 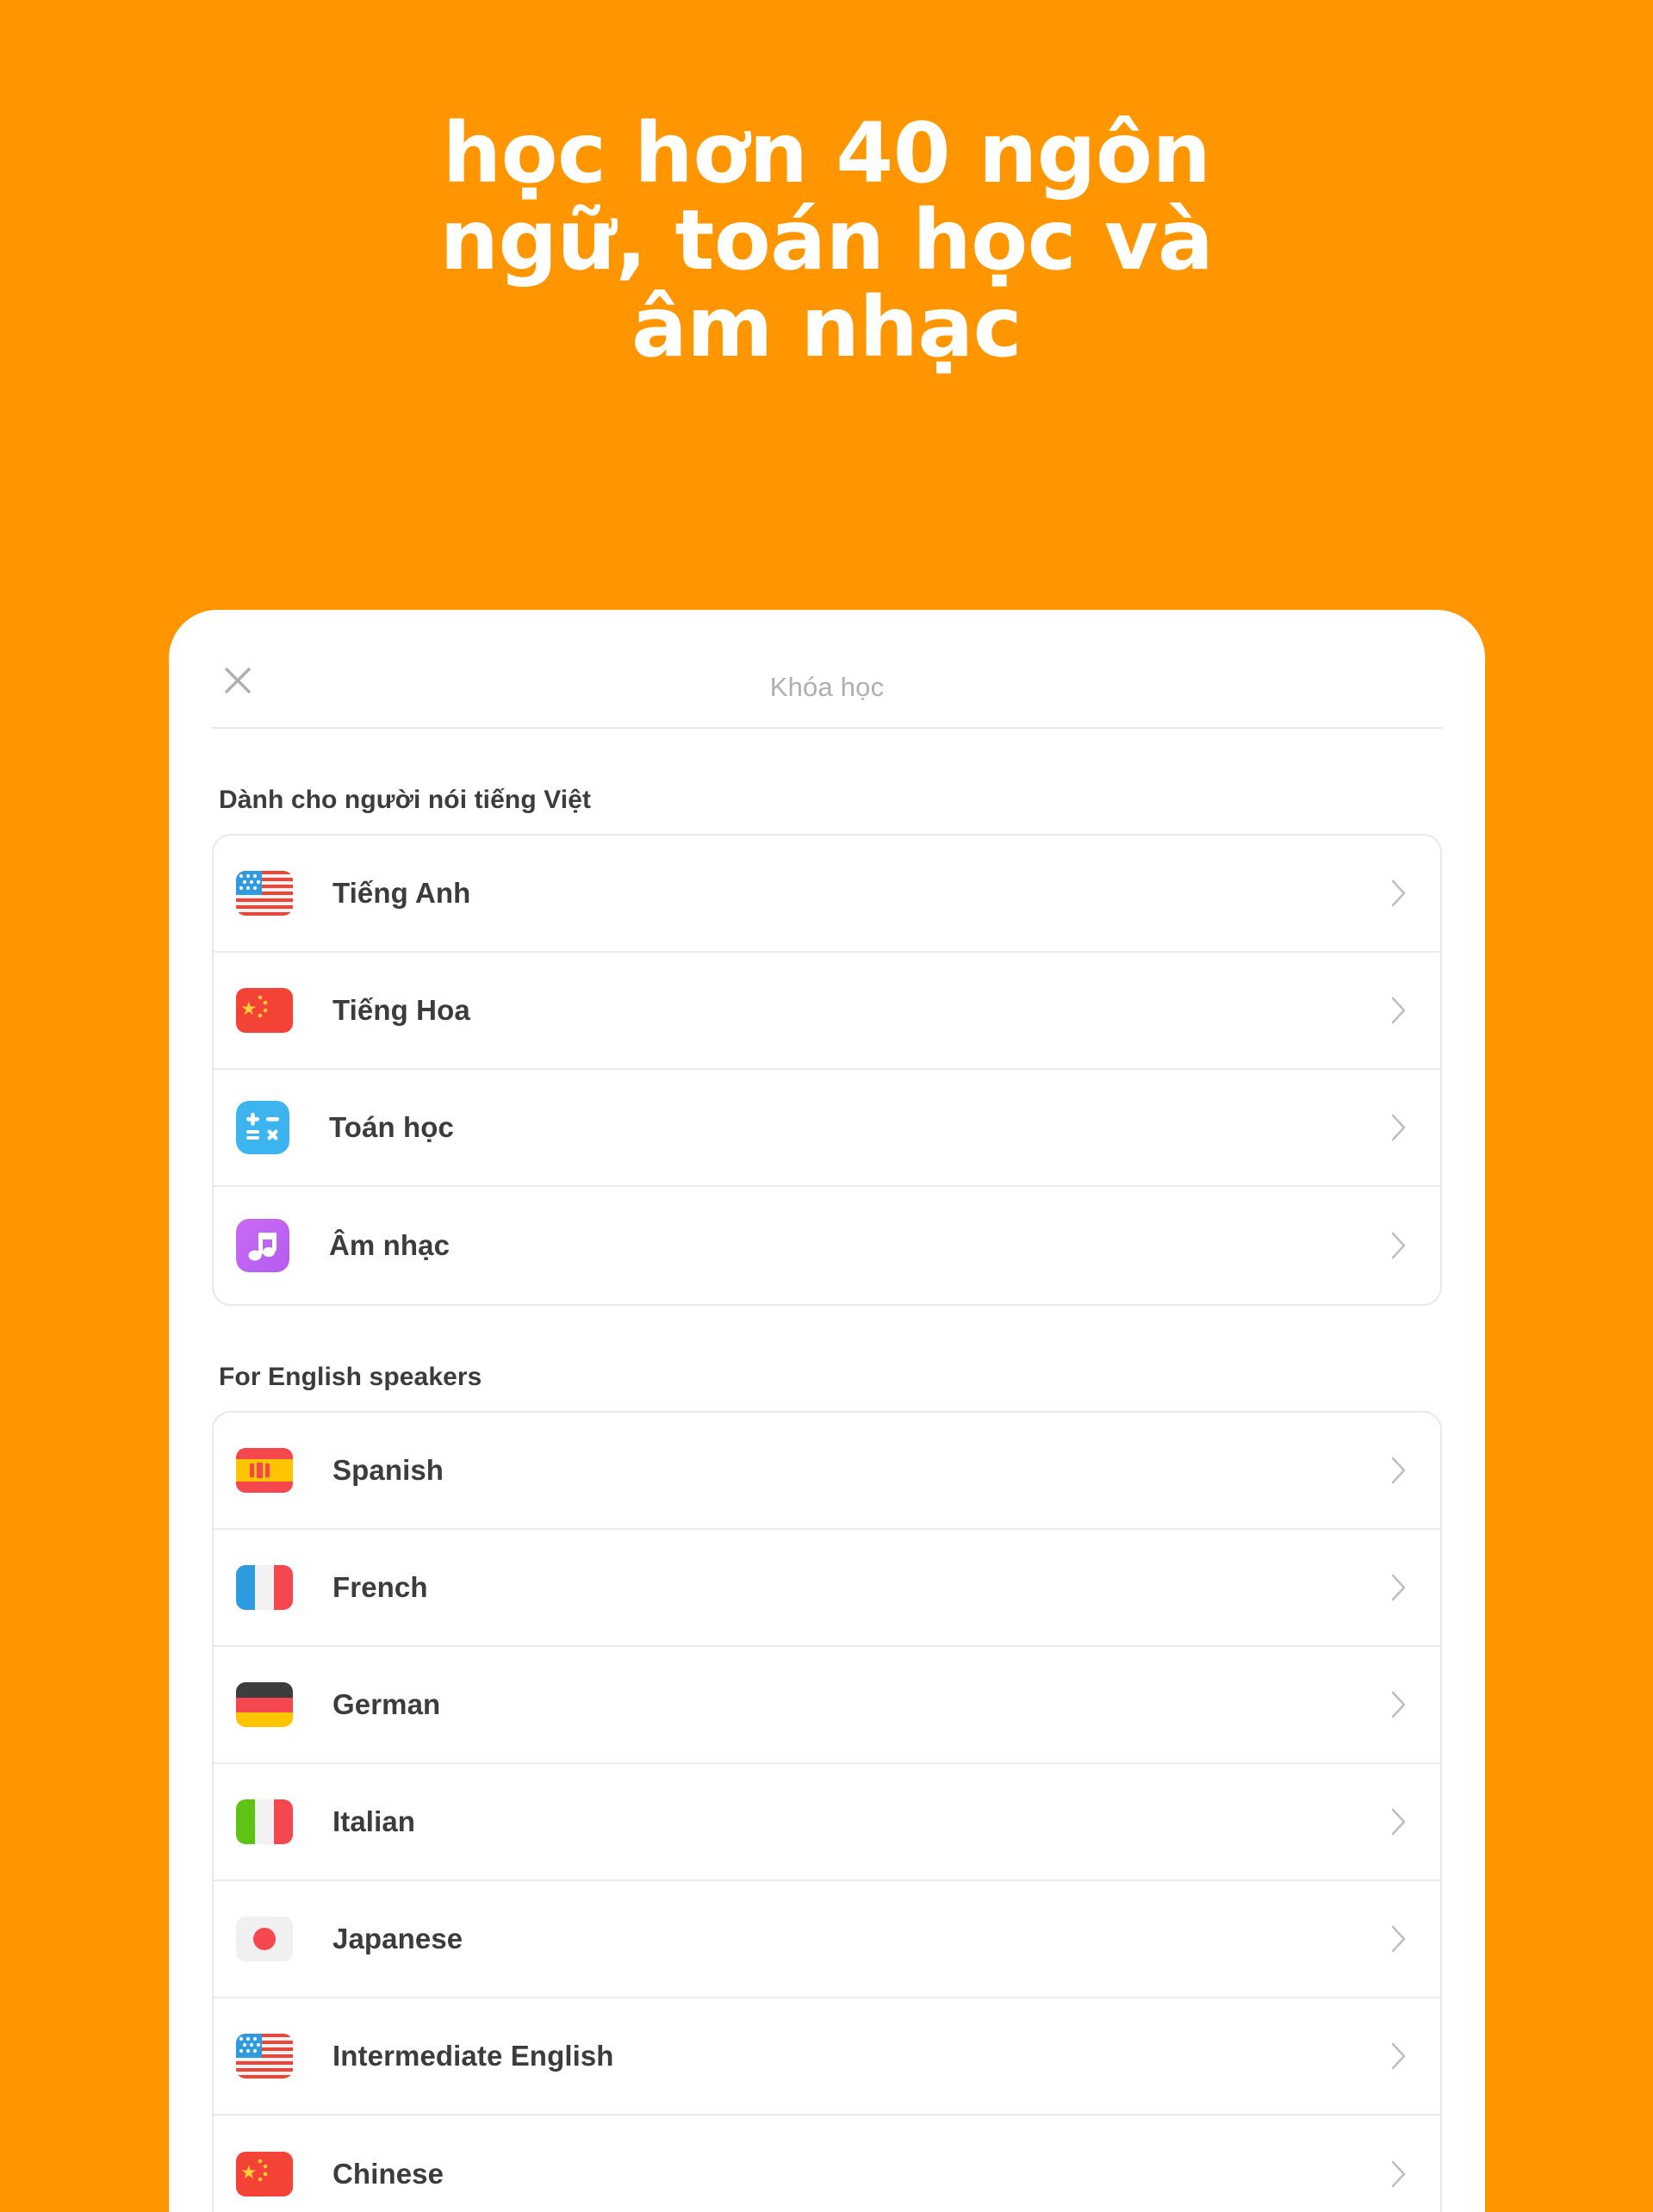 What do you see at coordinates (262, 1245) in the screenshot?
I see `music-icon` at bounding box center [262, 1245].